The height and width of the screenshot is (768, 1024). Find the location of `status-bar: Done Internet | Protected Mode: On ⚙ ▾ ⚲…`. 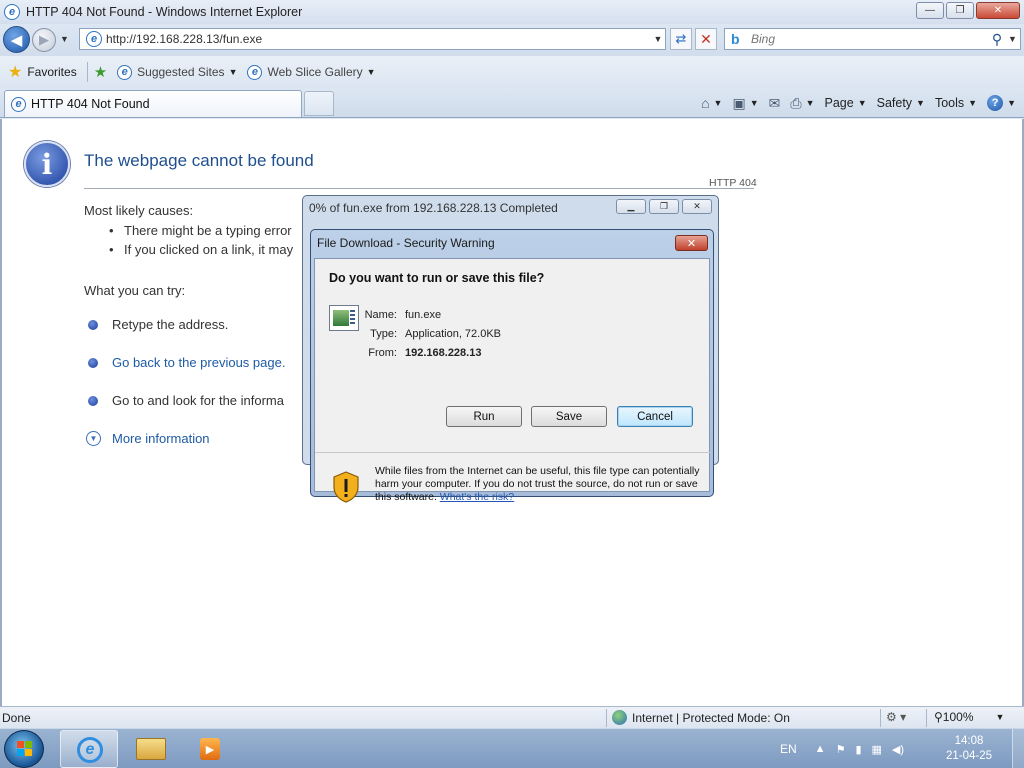

status-bar: Done Internet | Protected Mode: On ⚙ ▾ ⚲… is located at coordinates (512, 717).